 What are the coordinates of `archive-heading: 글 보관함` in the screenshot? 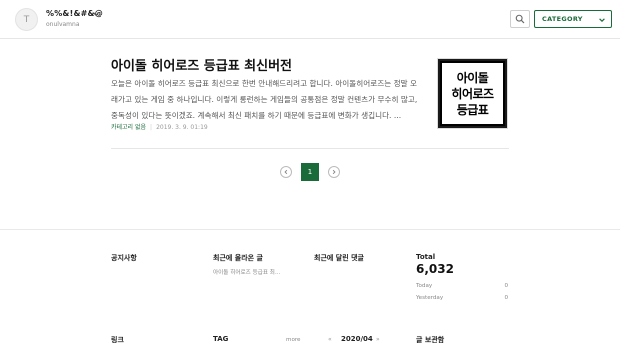 It's located at (430, 339).